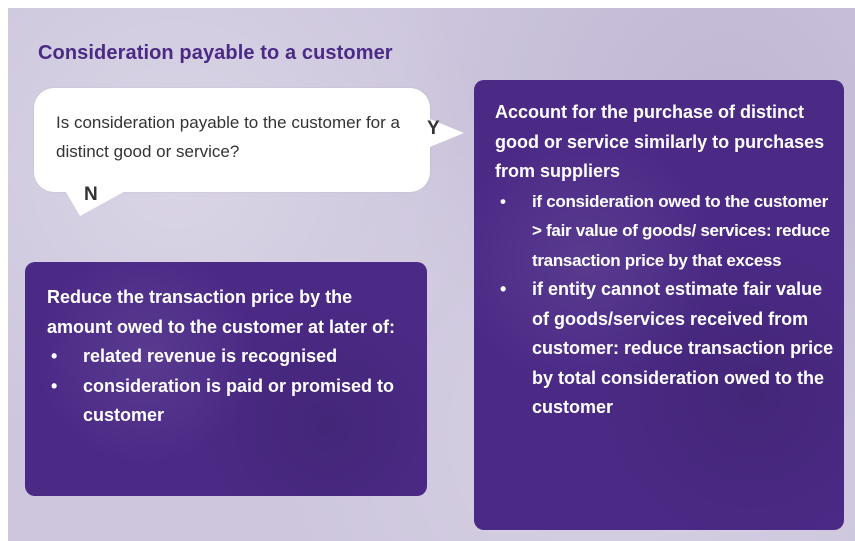 This screenshot has height=541, width=855. Describe the element at coordinates (91, 194) in the screenshot. I see `no-label: N` at that location.